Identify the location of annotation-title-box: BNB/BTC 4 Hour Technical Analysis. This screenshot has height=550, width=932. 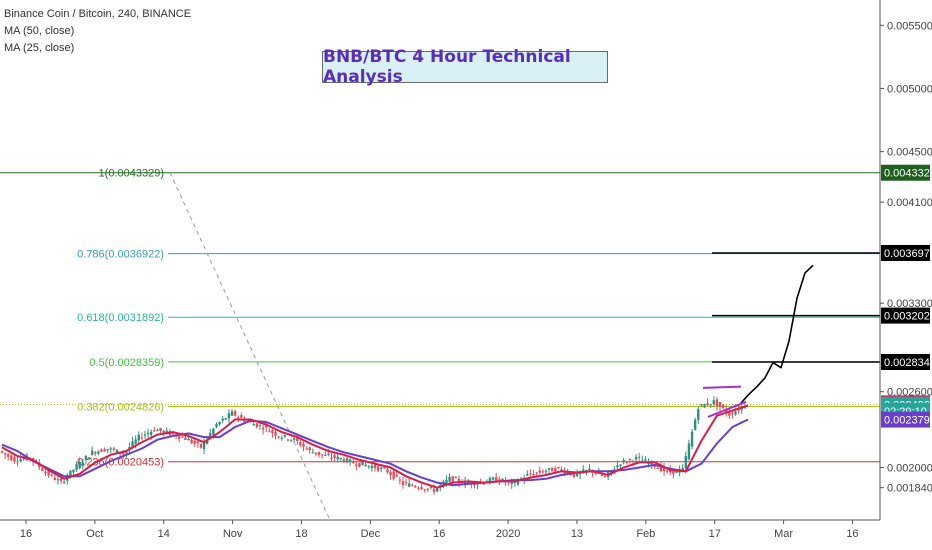
(465, 67).